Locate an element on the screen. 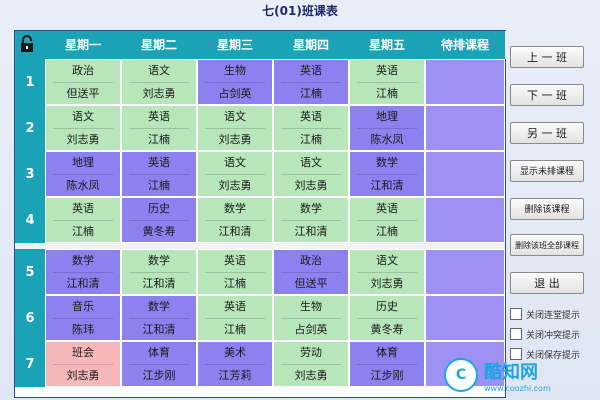  checkbox-close-conflict: 关闭冲突提示 is located at coordinates (554, 334).